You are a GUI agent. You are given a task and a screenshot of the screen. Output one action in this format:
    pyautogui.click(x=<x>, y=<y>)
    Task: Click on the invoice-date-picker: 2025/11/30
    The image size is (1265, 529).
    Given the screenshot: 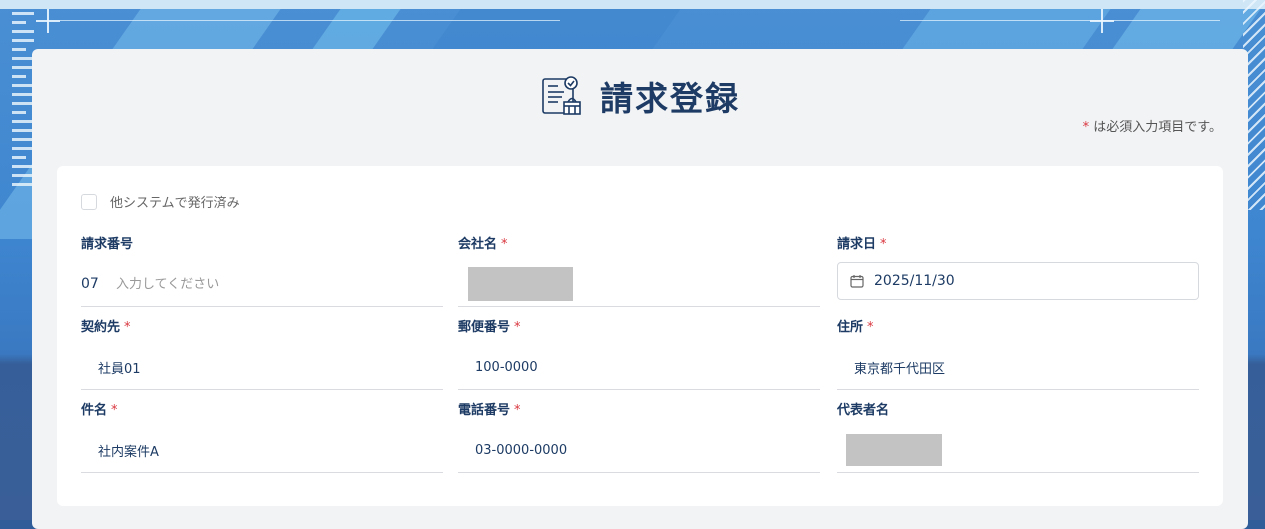 What is the action you would take?
    pyautogui.click(x=1018, y=281)
    